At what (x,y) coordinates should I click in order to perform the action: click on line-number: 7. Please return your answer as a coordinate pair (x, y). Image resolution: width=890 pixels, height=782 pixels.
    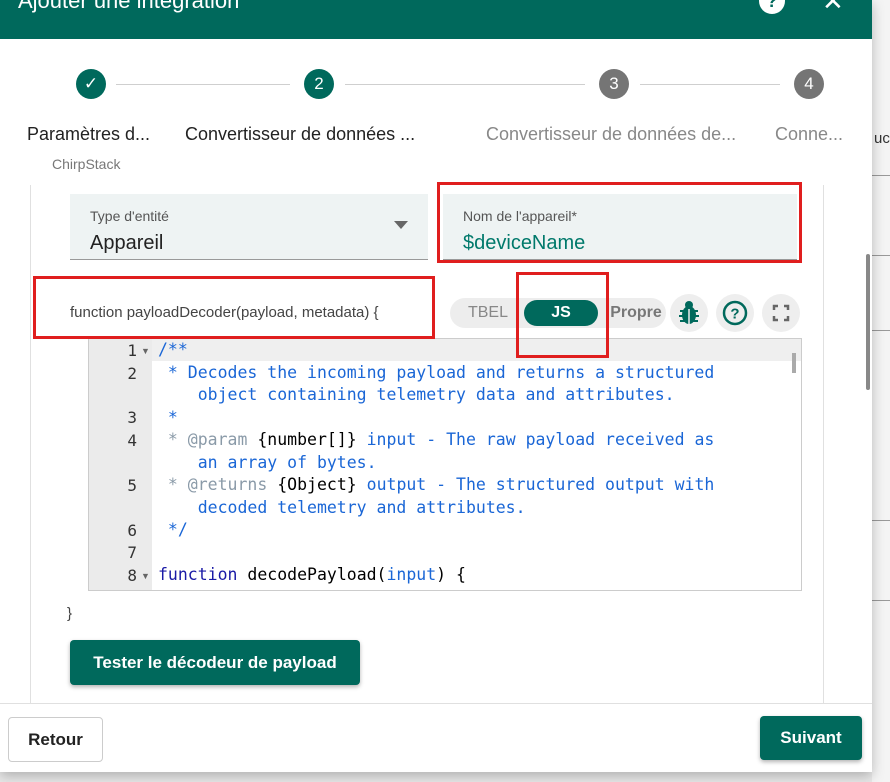
    Looking at the image, I should click on (132, 552).